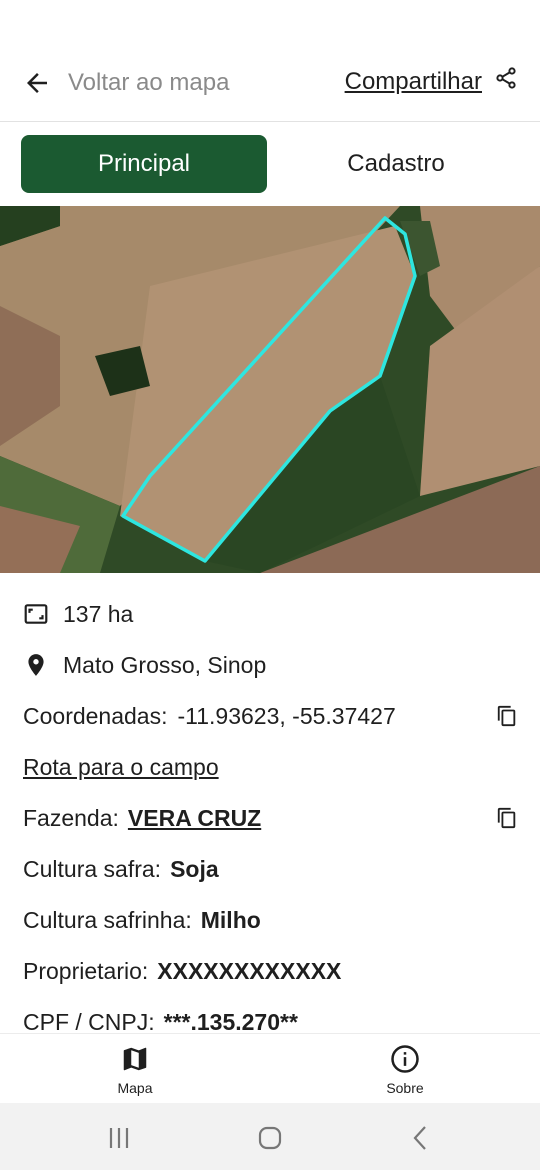 The width and height of the screenshot is (540, 1170). What do you see at coordinates (92, 868) in the screenshot?
I see `crop-season-label: Cultura safra:` at bounding box center [92, 868].